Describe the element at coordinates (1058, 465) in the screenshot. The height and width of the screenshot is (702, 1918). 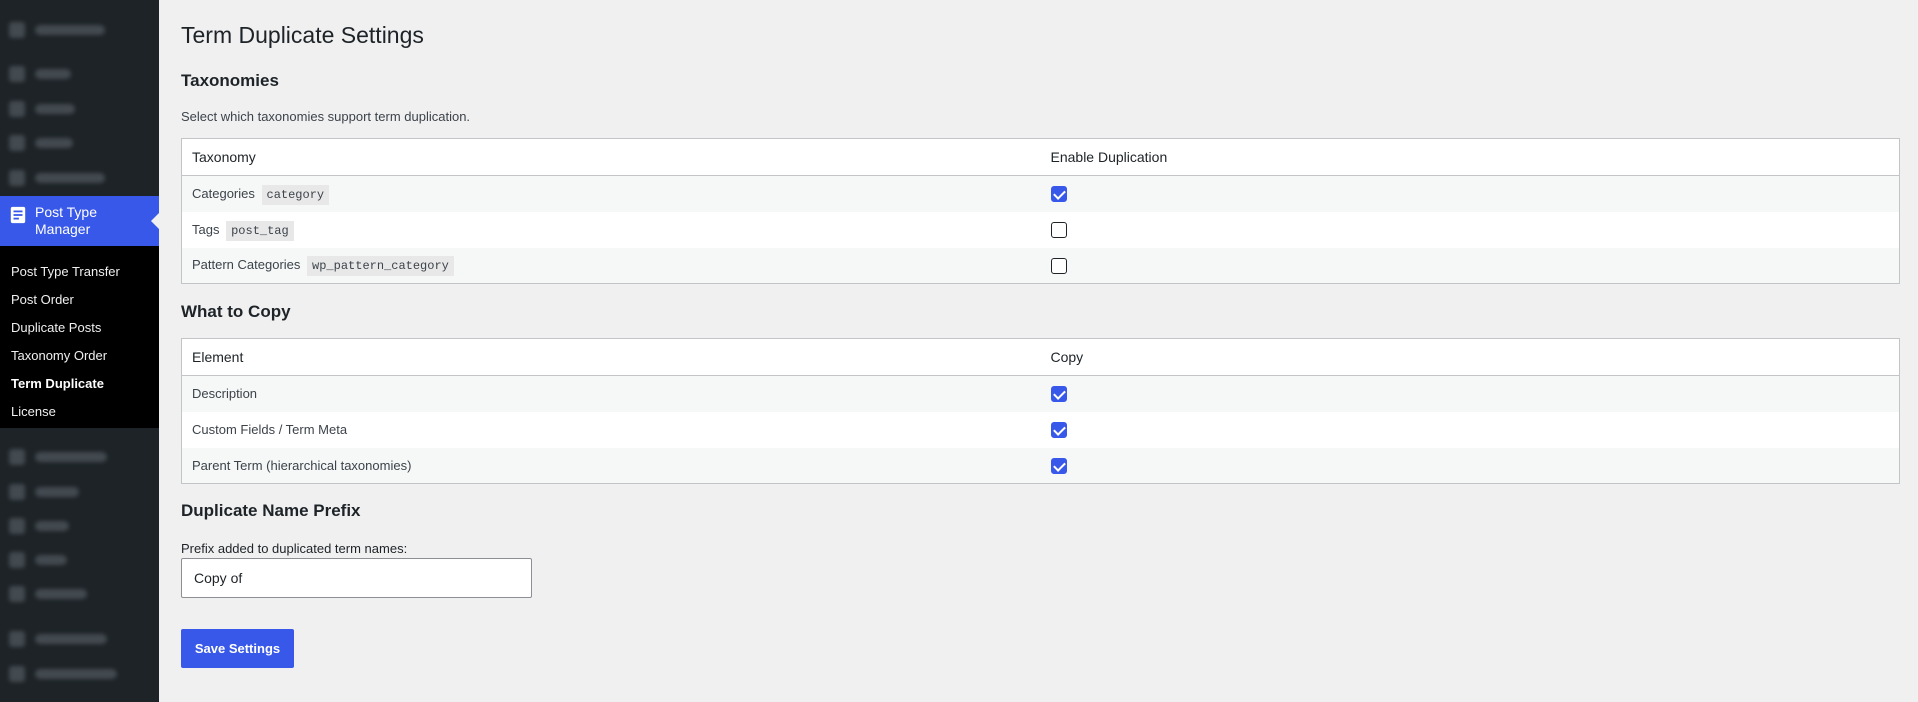
I see `copy-parent-term-checkbox` at that location.